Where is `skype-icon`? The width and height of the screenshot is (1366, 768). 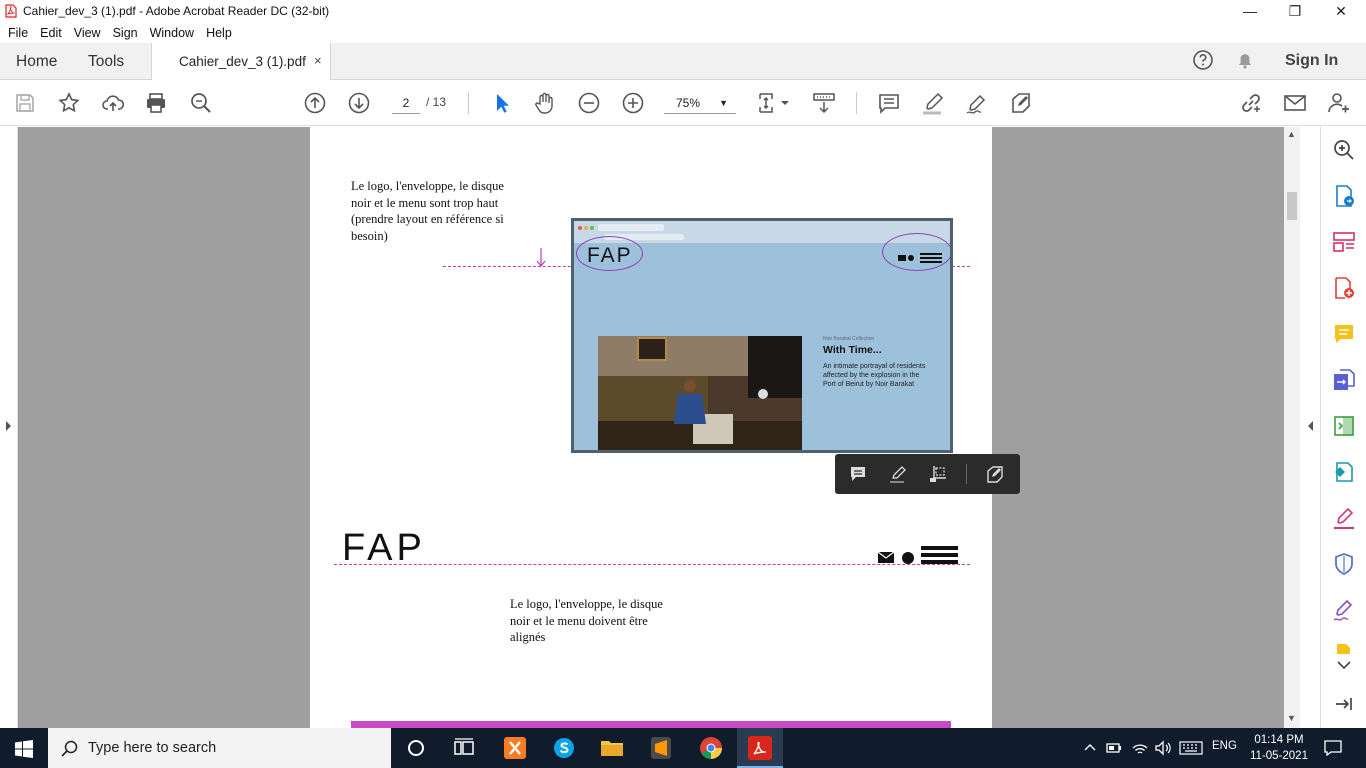
skype-icon is located at coordinates (564, 748).